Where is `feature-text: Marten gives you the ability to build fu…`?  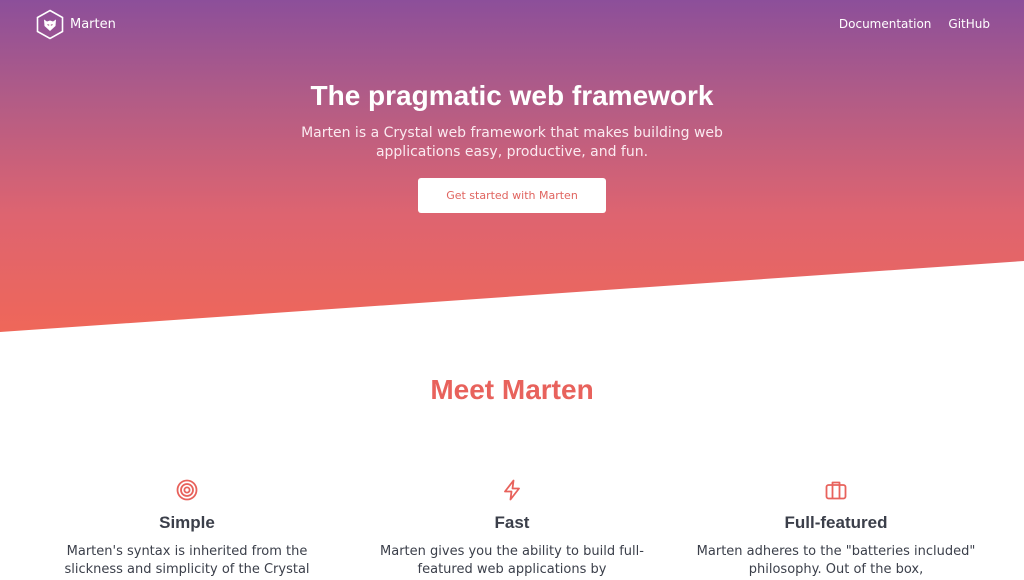
feature-text: Marten gives you the ability to build fu… is located at coordinates (512, 560).